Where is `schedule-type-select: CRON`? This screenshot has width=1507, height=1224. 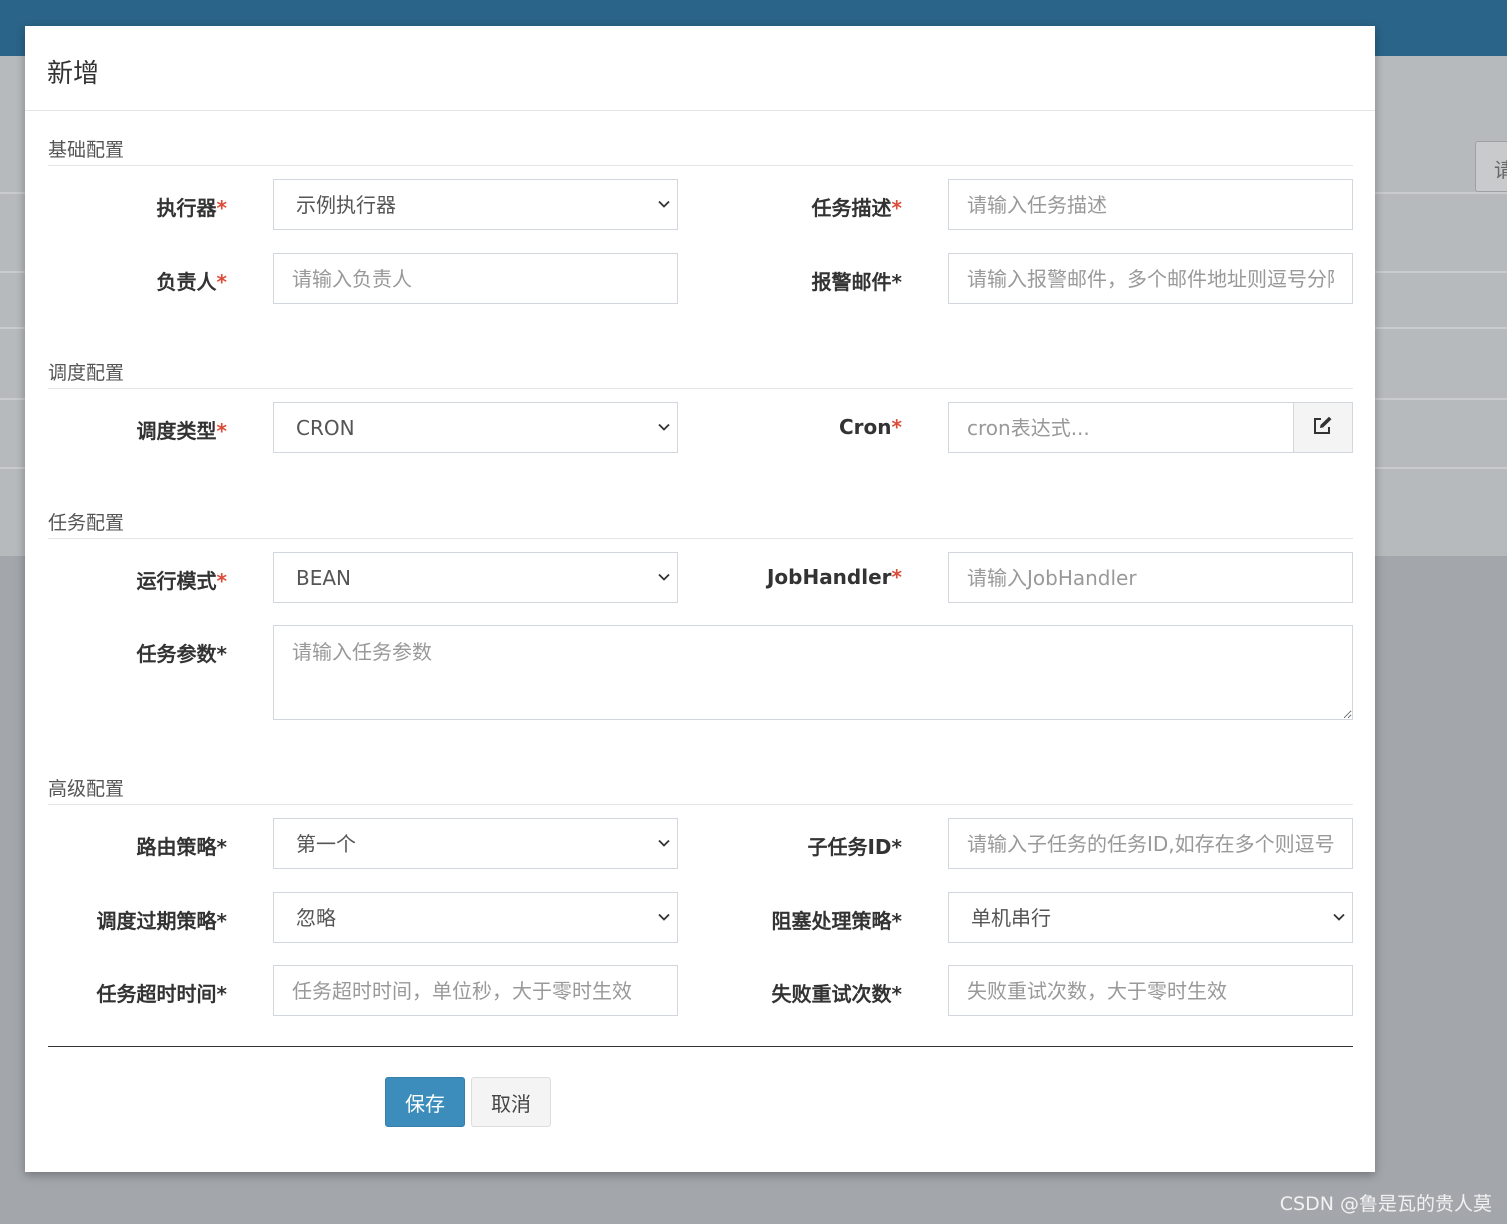 schedule-type-select: CRON is located at coordinates (475, 427).